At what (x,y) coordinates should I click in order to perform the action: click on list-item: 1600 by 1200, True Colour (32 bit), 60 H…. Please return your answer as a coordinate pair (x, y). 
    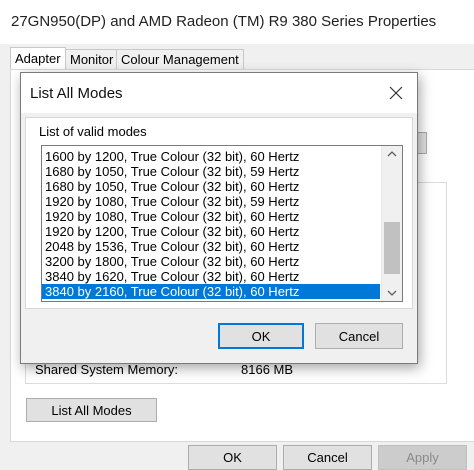
    Looking at the image, I should click on (211, 156).